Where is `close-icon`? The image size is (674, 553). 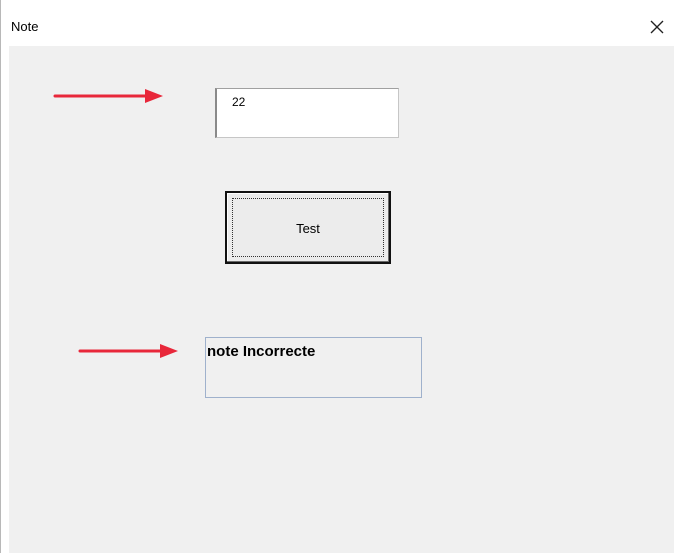 close-icon is located at coordinates (657, 27).